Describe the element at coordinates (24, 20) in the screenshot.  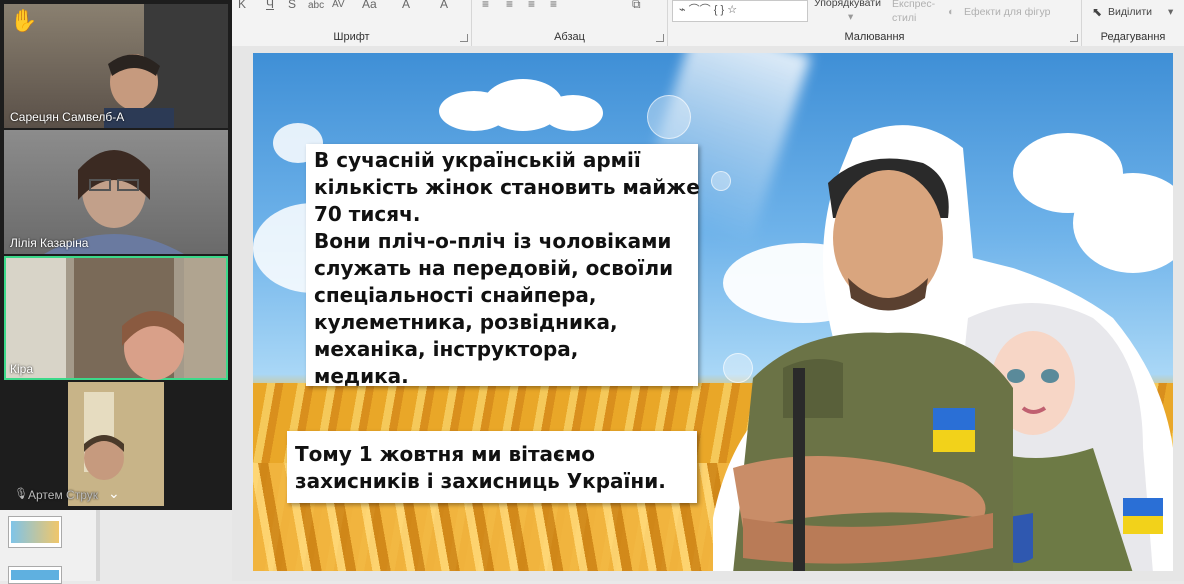
I see `raise-hand-icon: ✋` at that location.